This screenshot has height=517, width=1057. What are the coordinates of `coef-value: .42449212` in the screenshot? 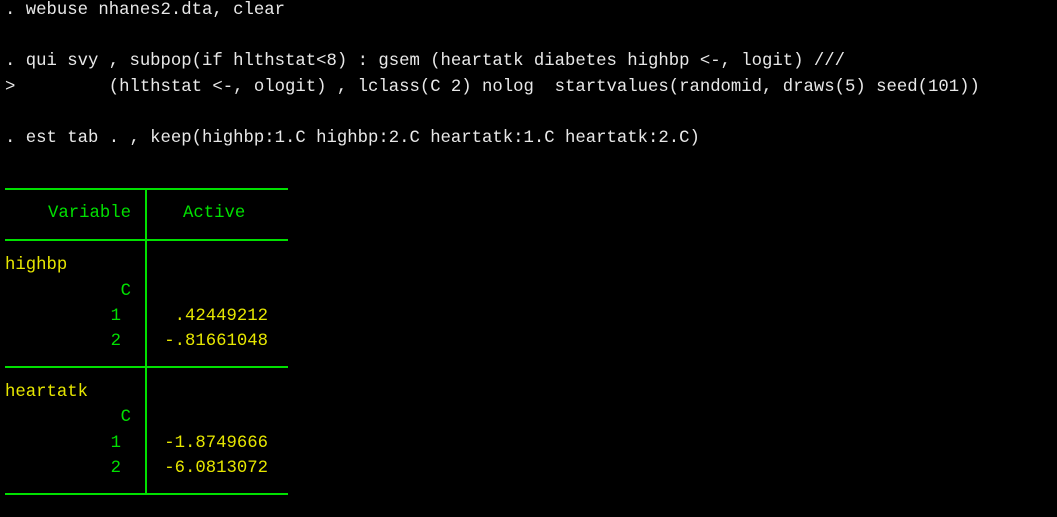 It's located at (221, 316).